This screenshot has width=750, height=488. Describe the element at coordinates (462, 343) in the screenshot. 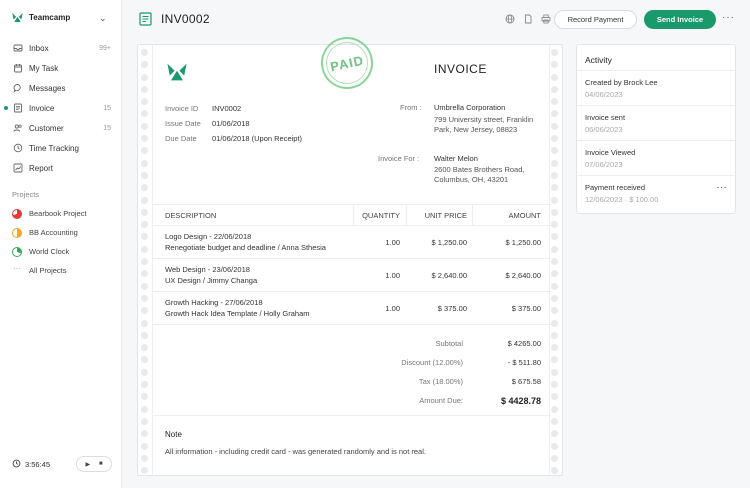

I see `subtotal-row: Subtotal $ 4265.00` at that location.